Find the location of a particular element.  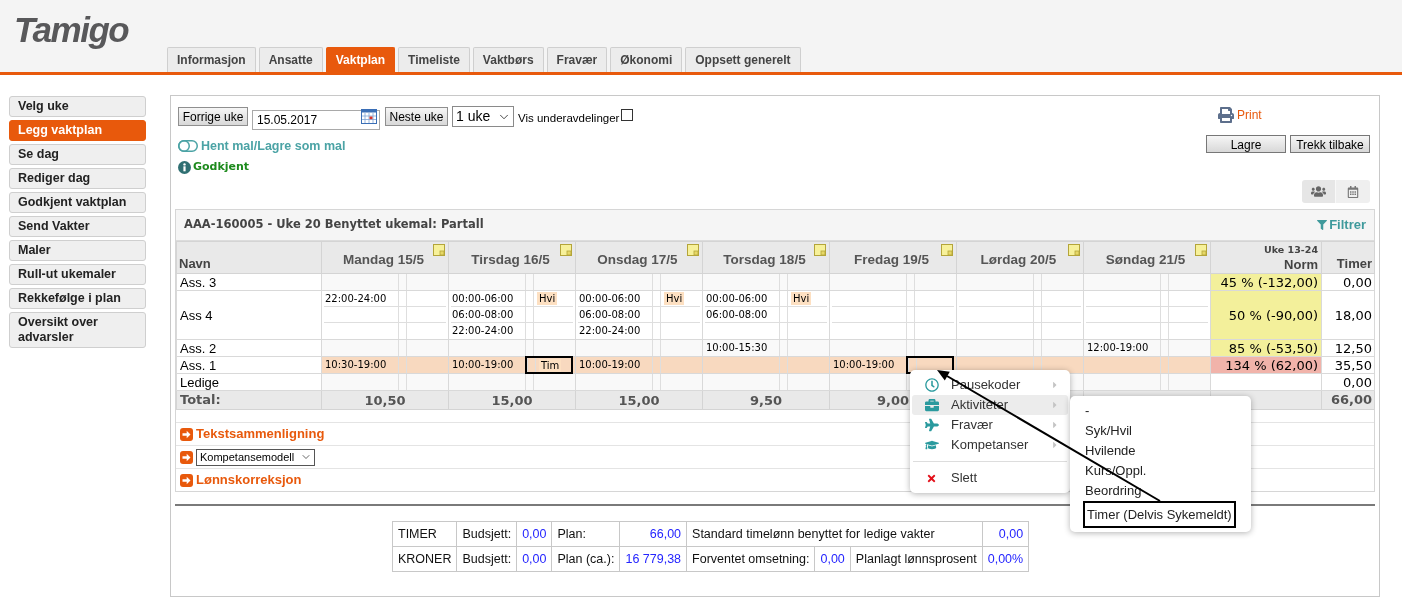

sidebar-item: Godkjent vaktplan is located at coordinates (77, 202).